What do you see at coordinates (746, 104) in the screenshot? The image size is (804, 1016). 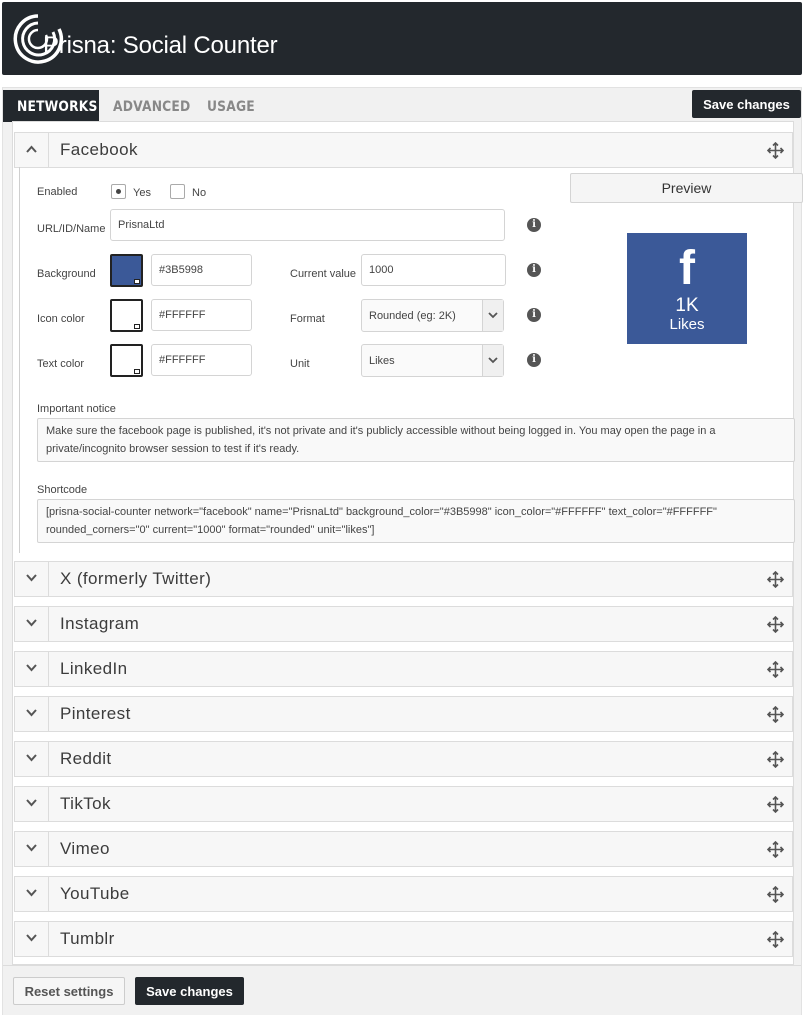 I see `save-changes-button-top: Save changes` at bounding box center [746, 104].